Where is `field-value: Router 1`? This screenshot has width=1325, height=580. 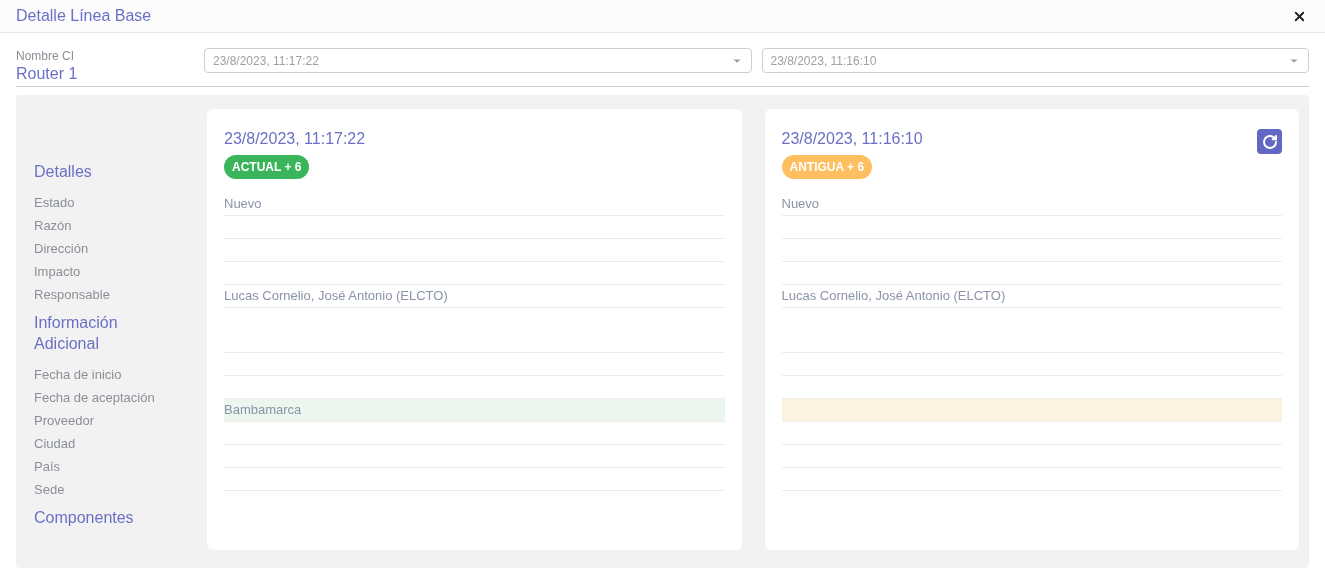
field-value: Router 1 is located at coordinates (47, 74).